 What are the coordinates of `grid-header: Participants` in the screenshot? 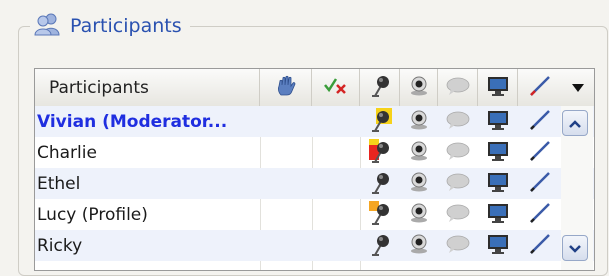 It's located at (314, 88).